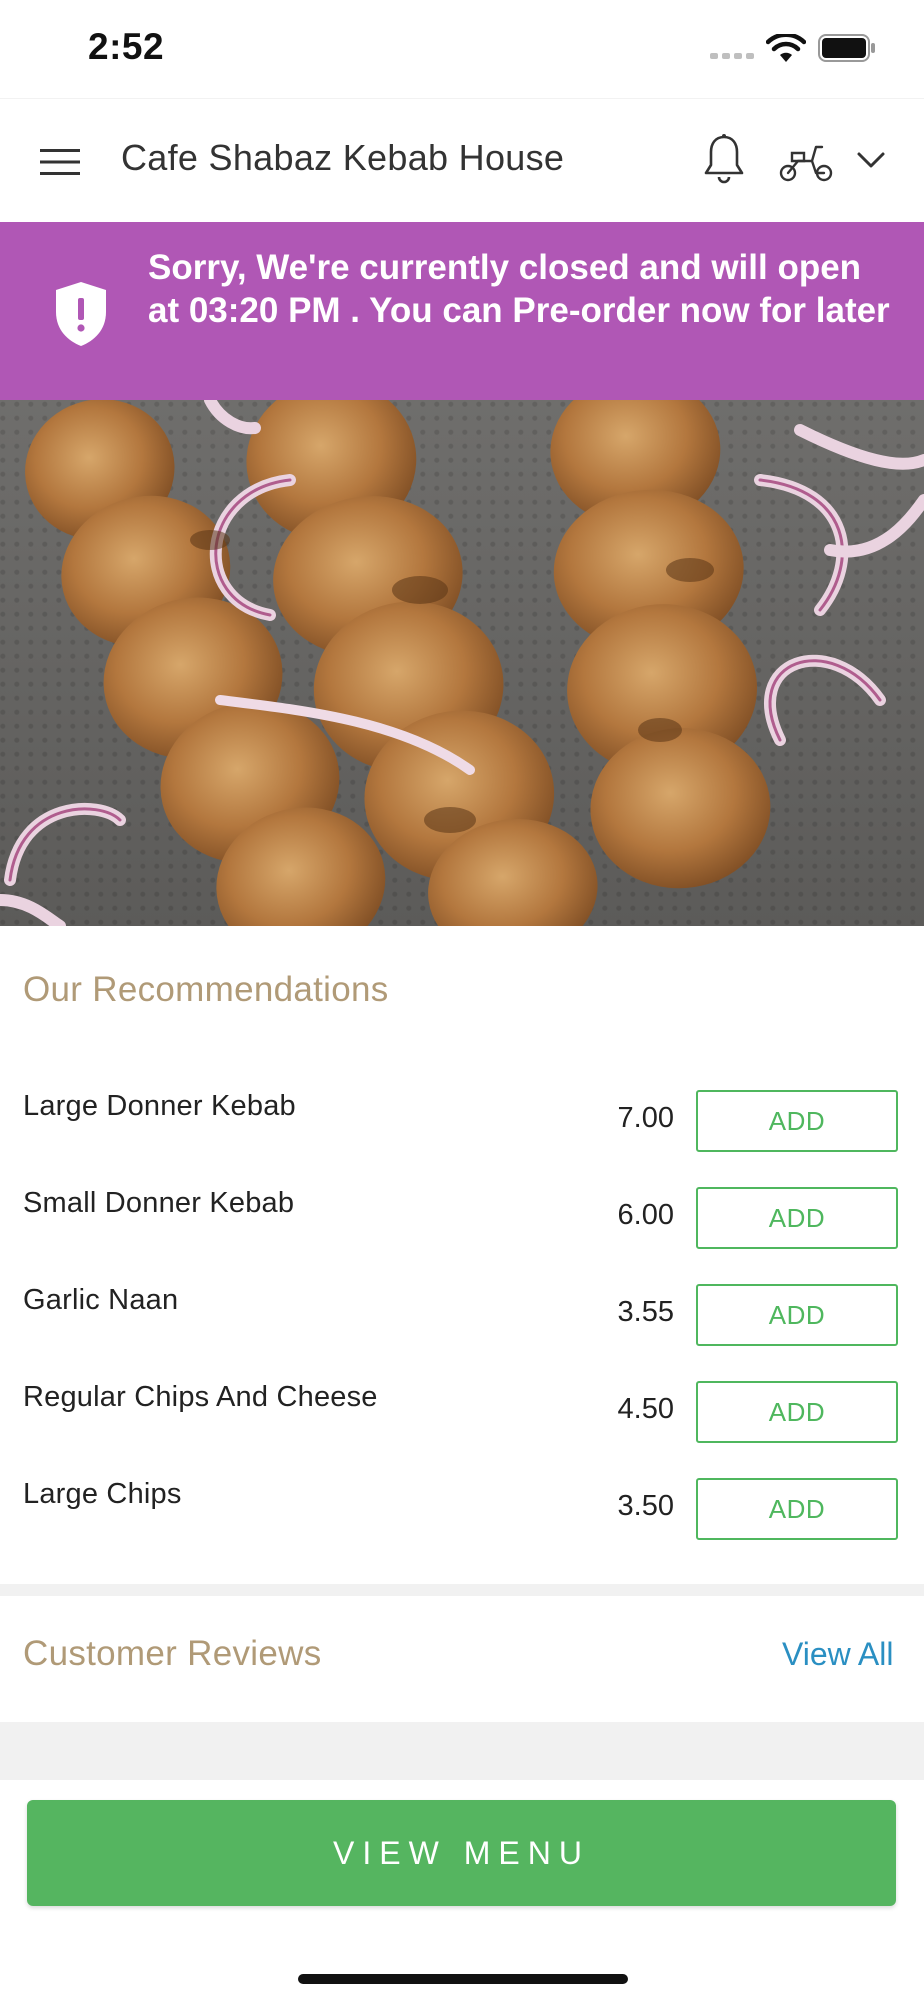 This screenshot has height=2000, width=924. Describe the element at coordinates (462, 1235) in the screenshot. I see `recommendation-item: Small Donner Kebab 6.00 ADD` at that location.